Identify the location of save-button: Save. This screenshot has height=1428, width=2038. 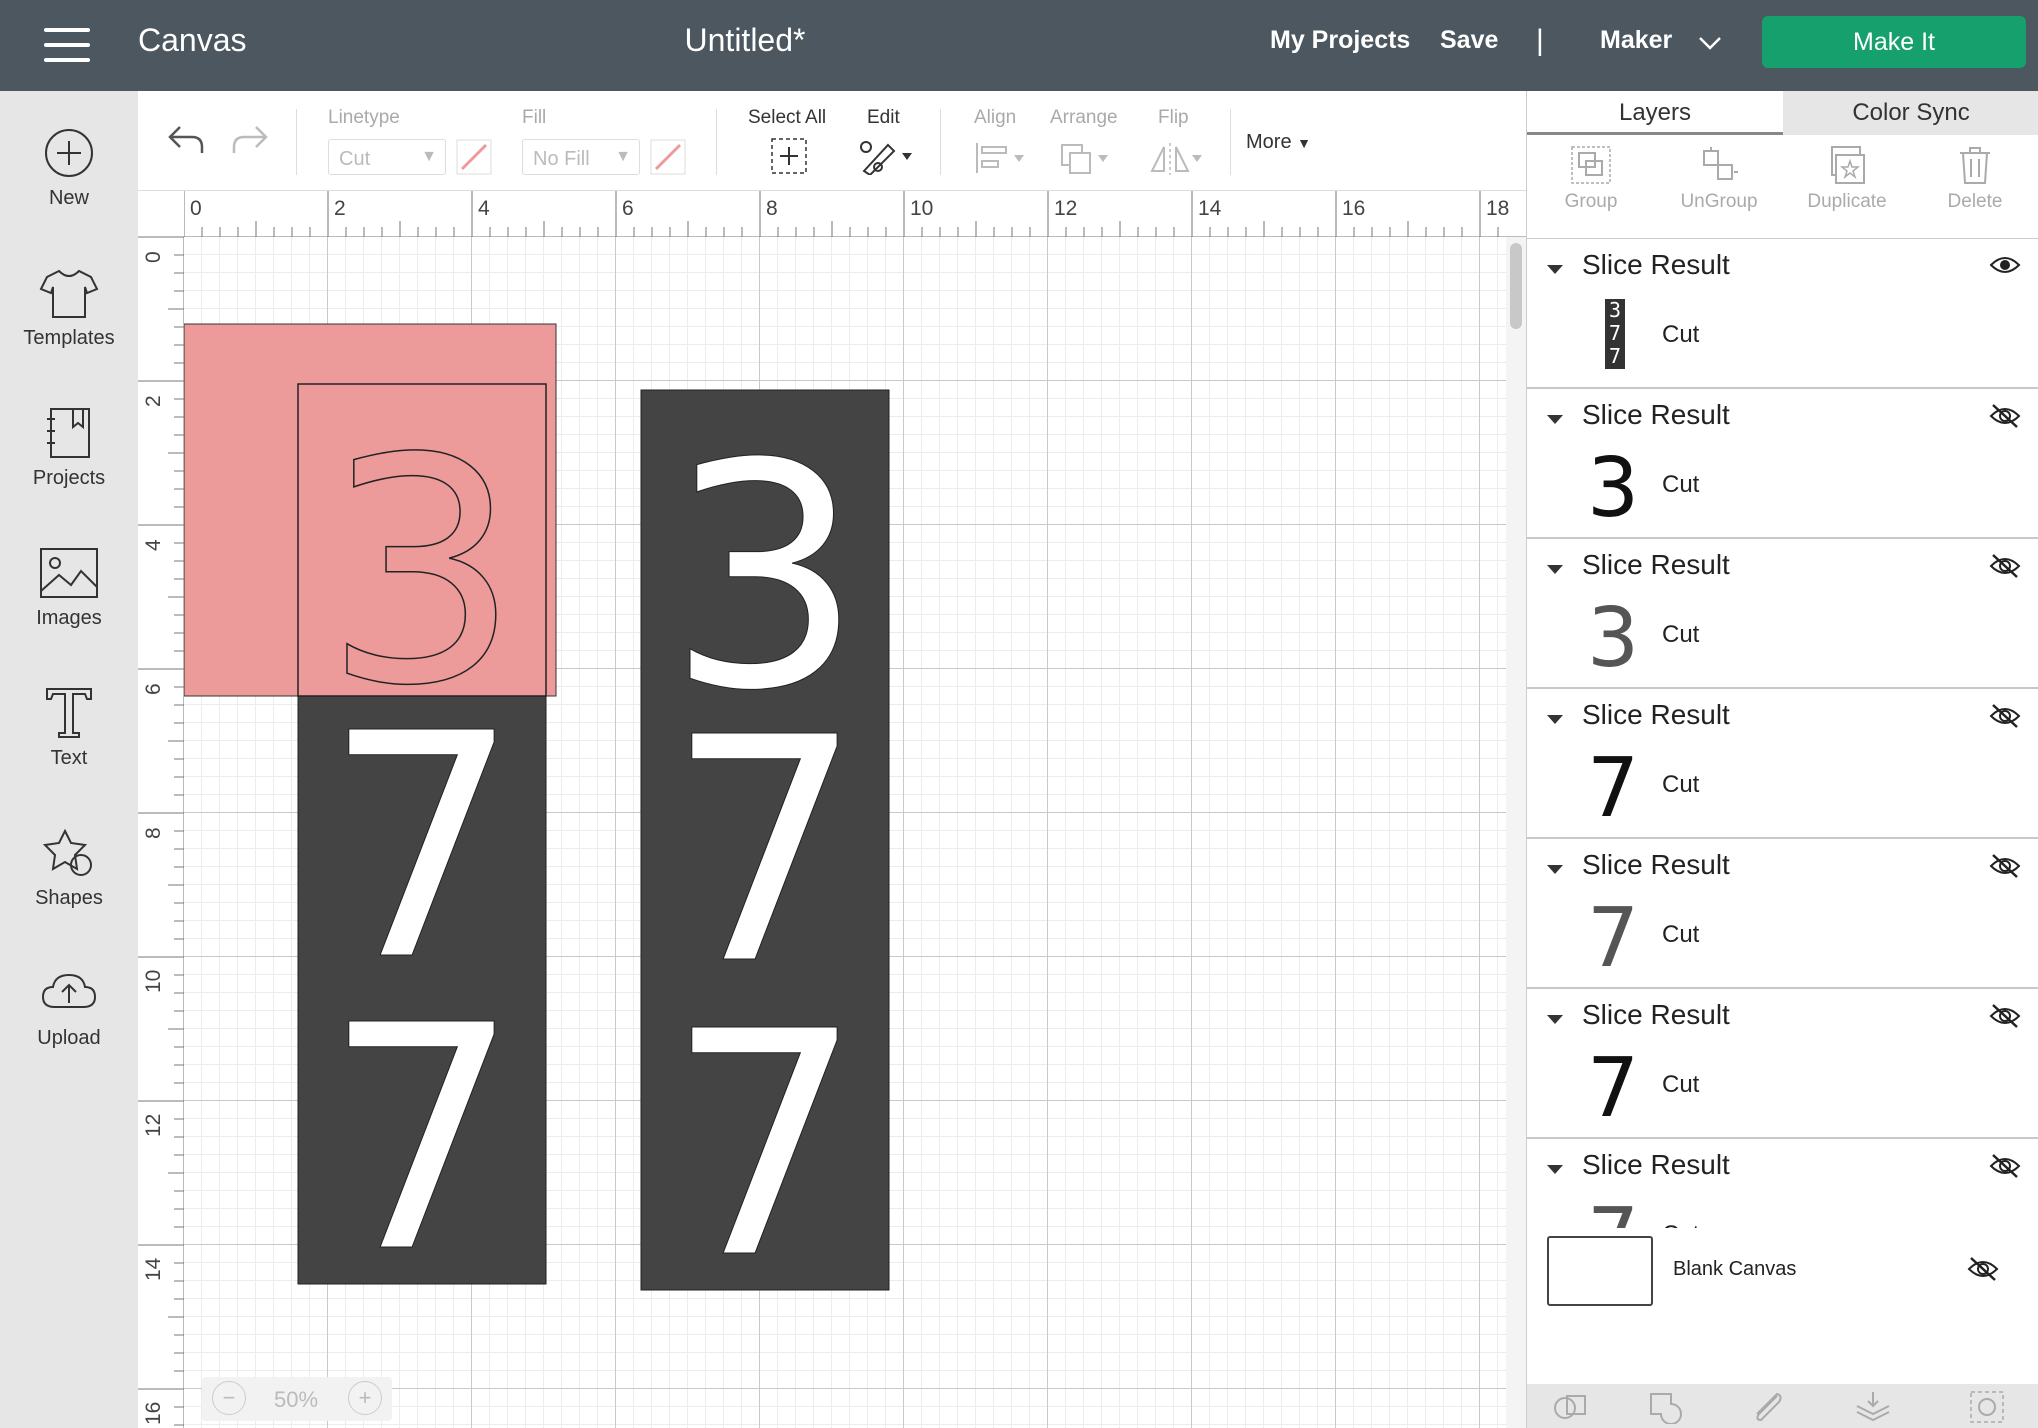
(1469, 40).